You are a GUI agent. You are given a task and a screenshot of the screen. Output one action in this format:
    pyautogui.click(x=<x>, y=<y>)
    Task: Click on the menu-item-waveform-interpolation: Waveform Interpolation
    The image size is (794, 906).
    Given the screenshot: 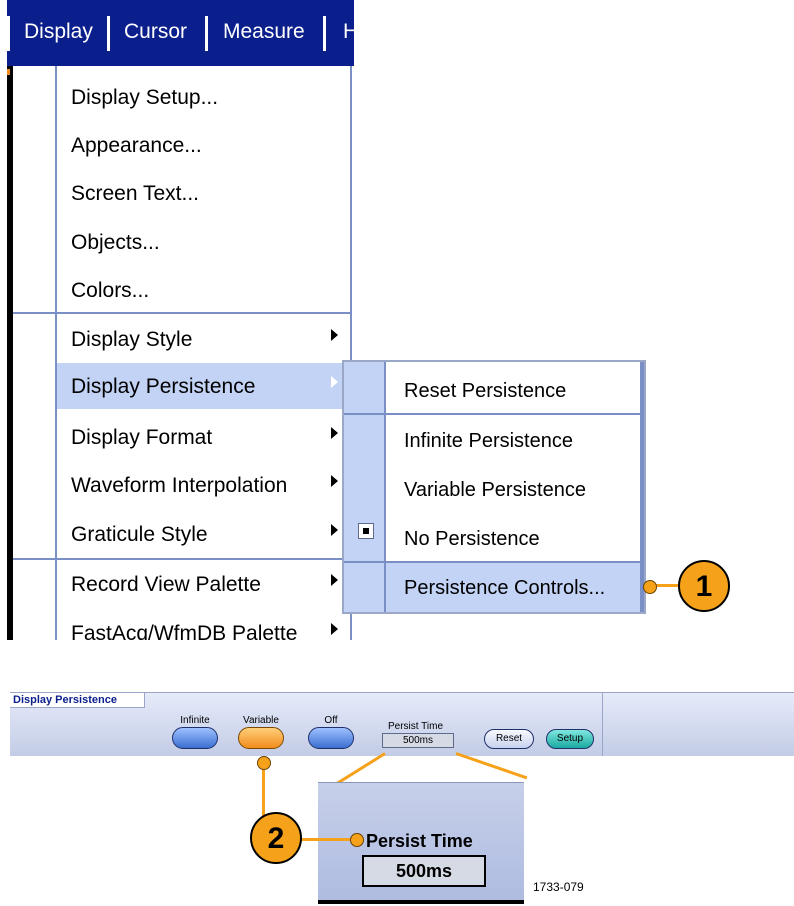 What is the action you would take?
    pyautogui.click(x=203, y=485)
    